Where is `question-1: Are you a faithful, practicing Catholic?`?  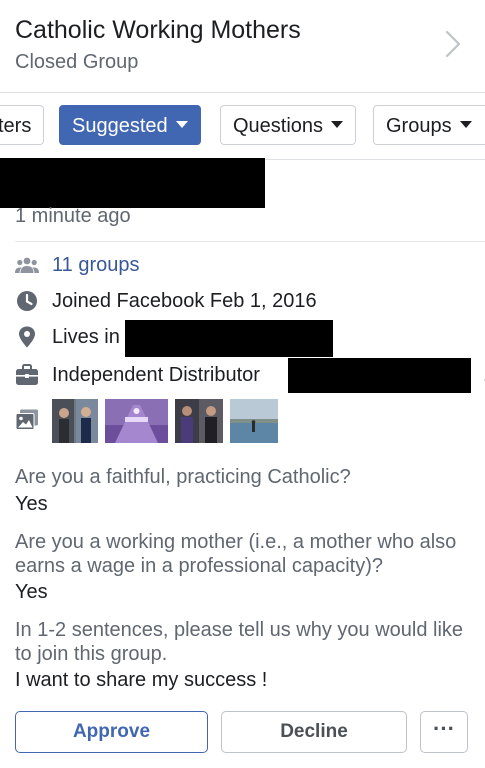
question-1: Are you a faithful, practicing Catholic? is located at coordinates (183, 477).